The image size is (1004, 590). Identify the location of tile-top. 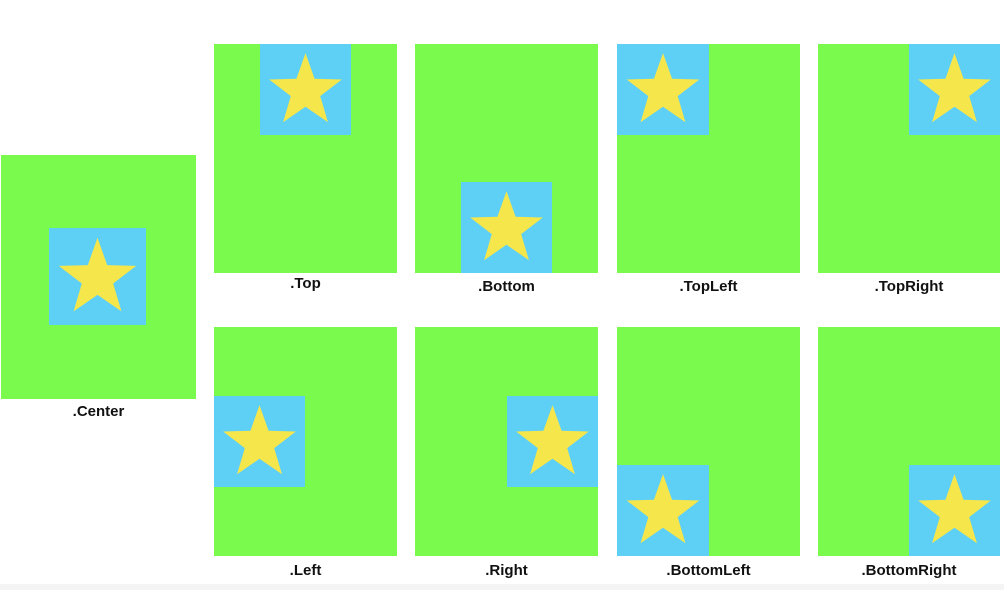
(305, 89).